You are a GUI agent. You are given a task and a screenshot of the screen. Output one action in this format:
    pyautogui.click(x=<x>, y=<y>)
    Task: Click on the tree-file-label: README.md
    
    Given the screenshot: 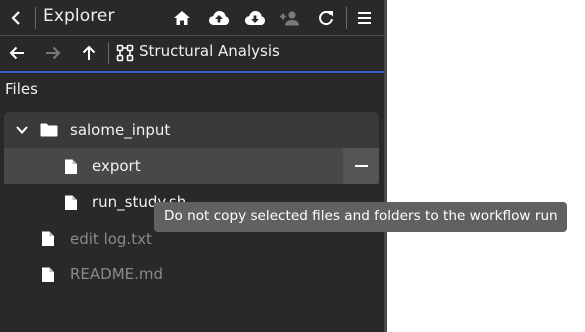 What is the action you would take?
    pyautogui.click(x=116, y=274)
    